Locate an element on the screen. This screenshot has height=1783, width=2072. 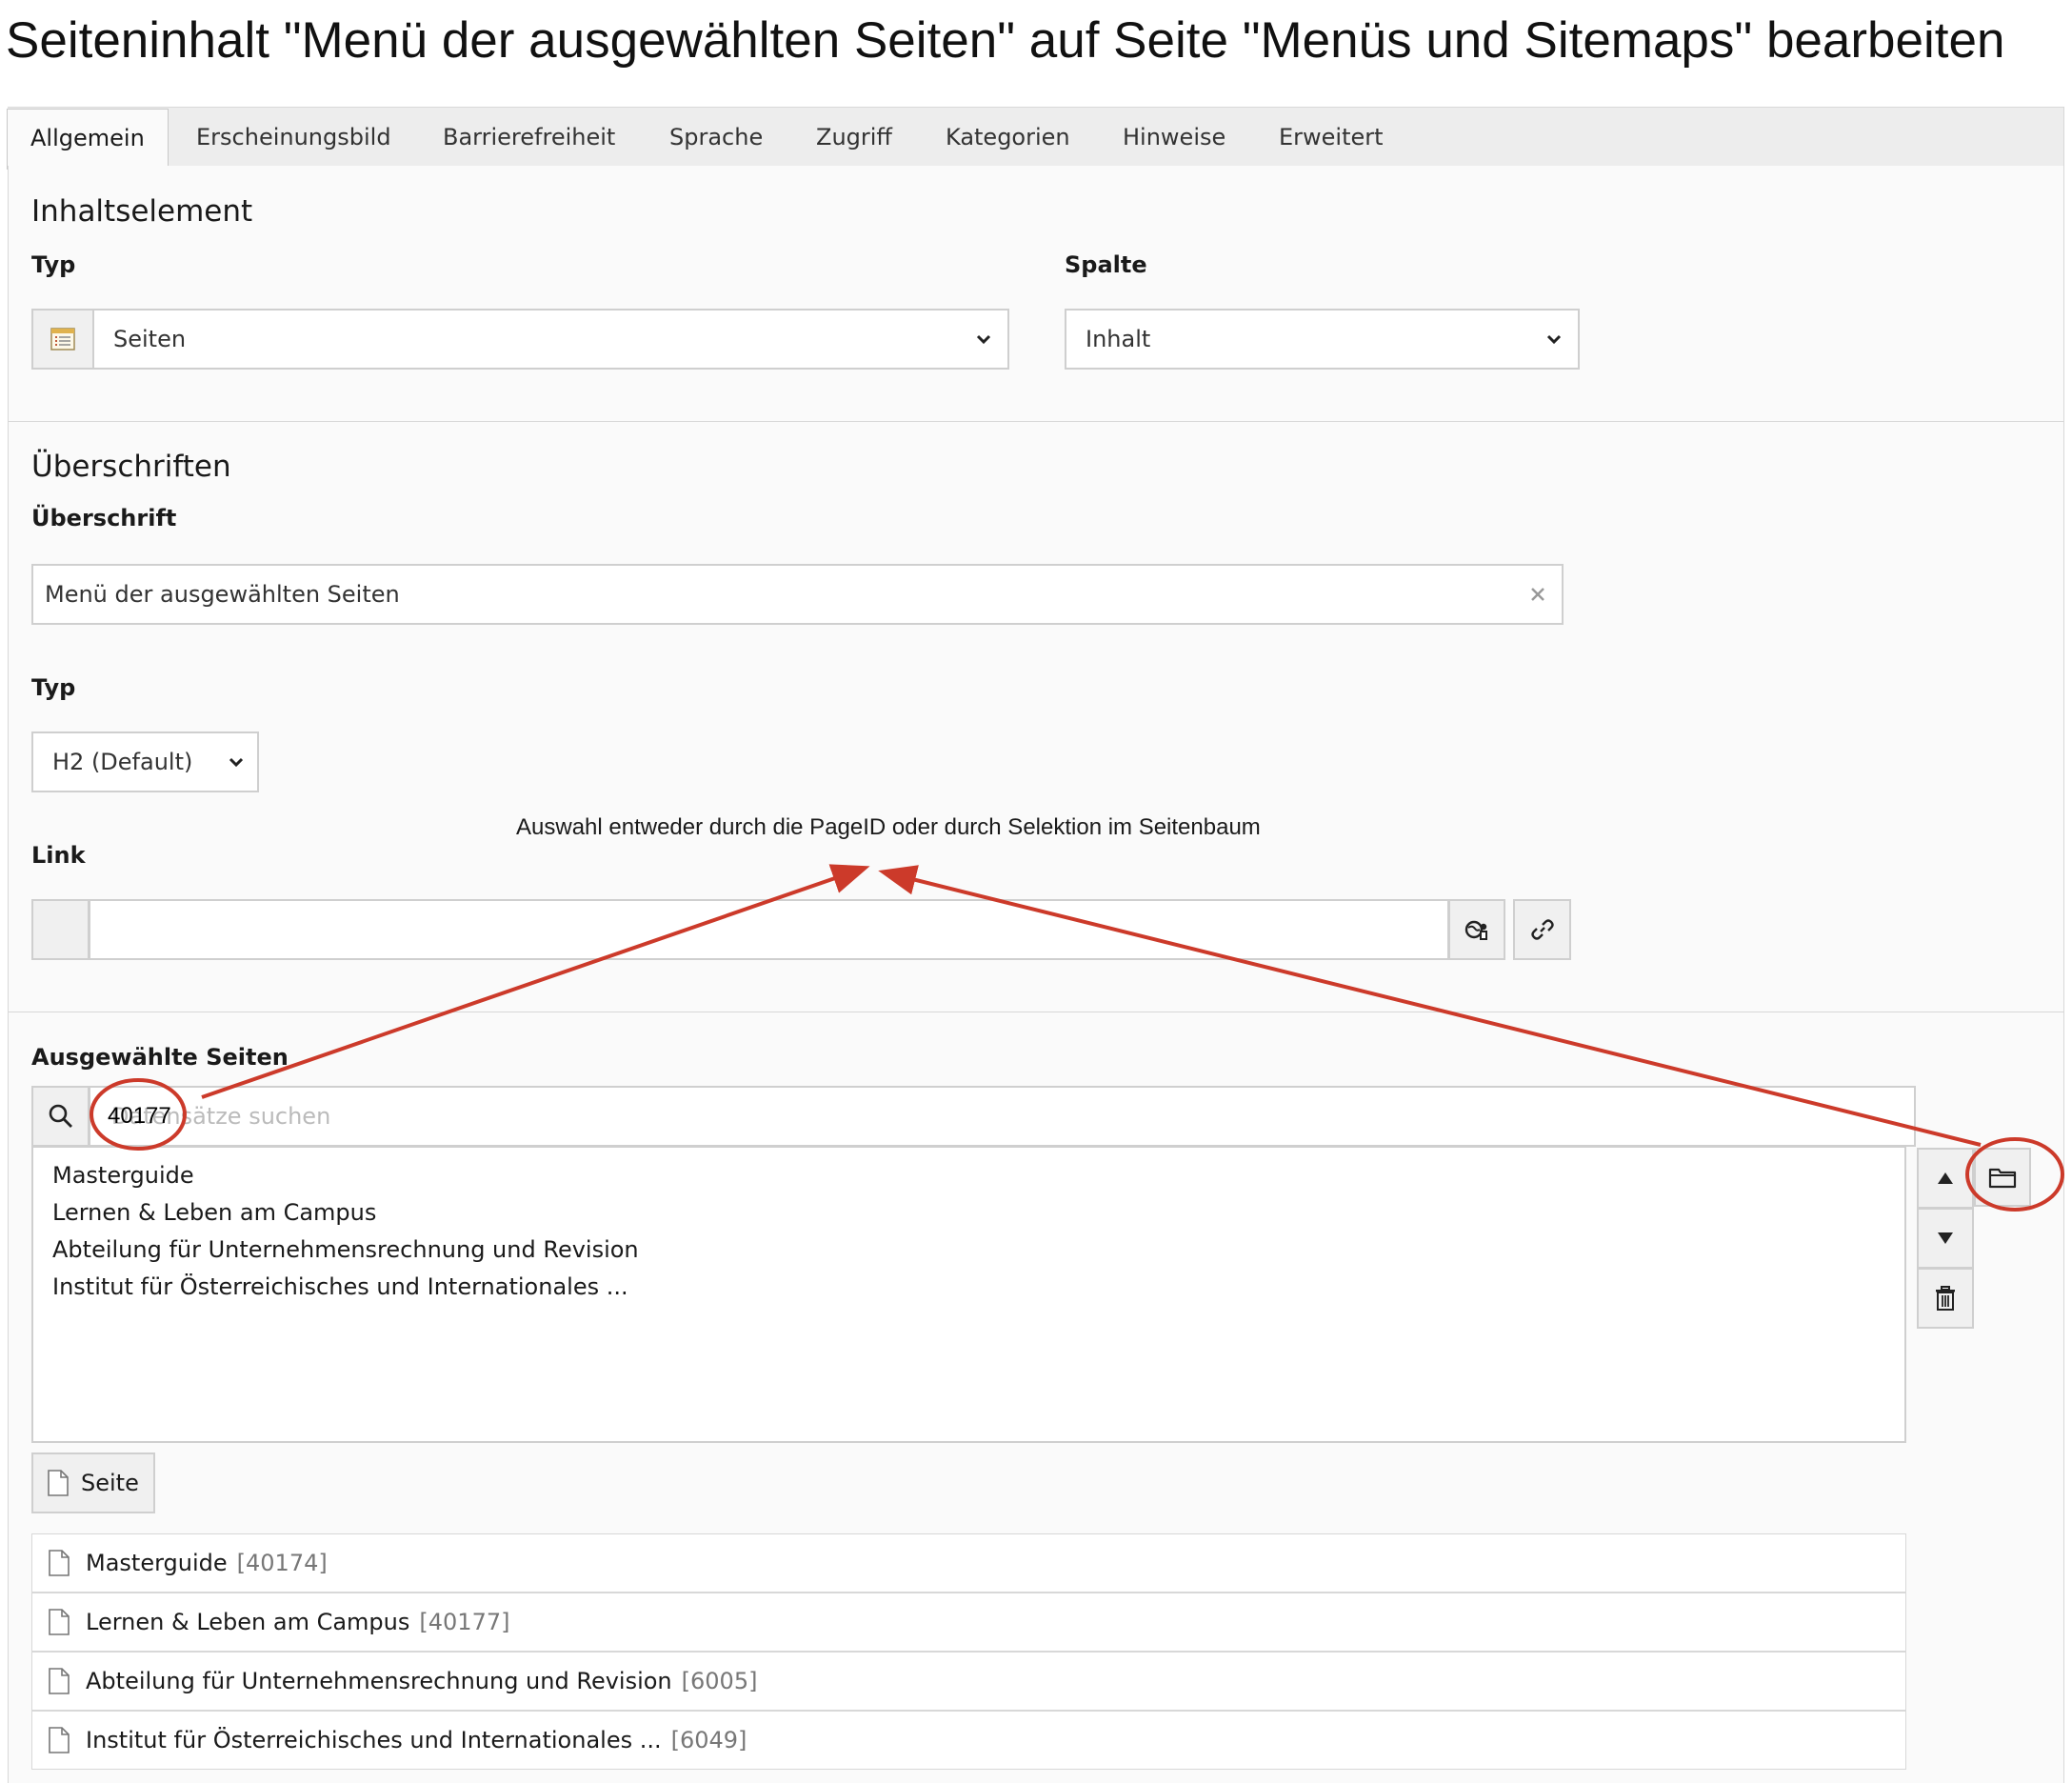
delete-button is located at coordinates (1945, 1298).